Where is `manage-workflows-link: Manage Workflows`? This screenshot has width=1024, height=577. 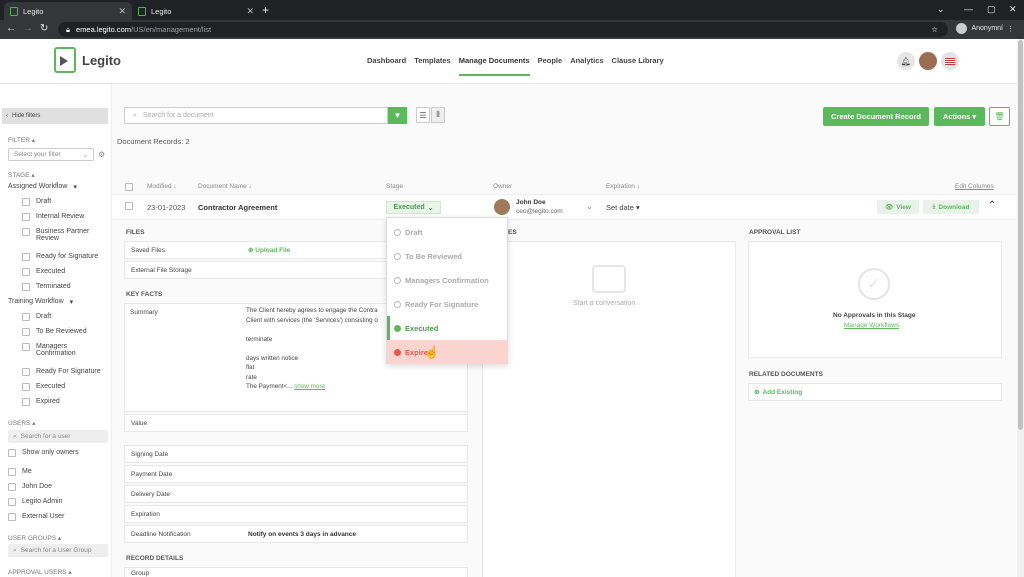 manage-workflows-link: Manage Workflows is located at coordinates (871, 325).